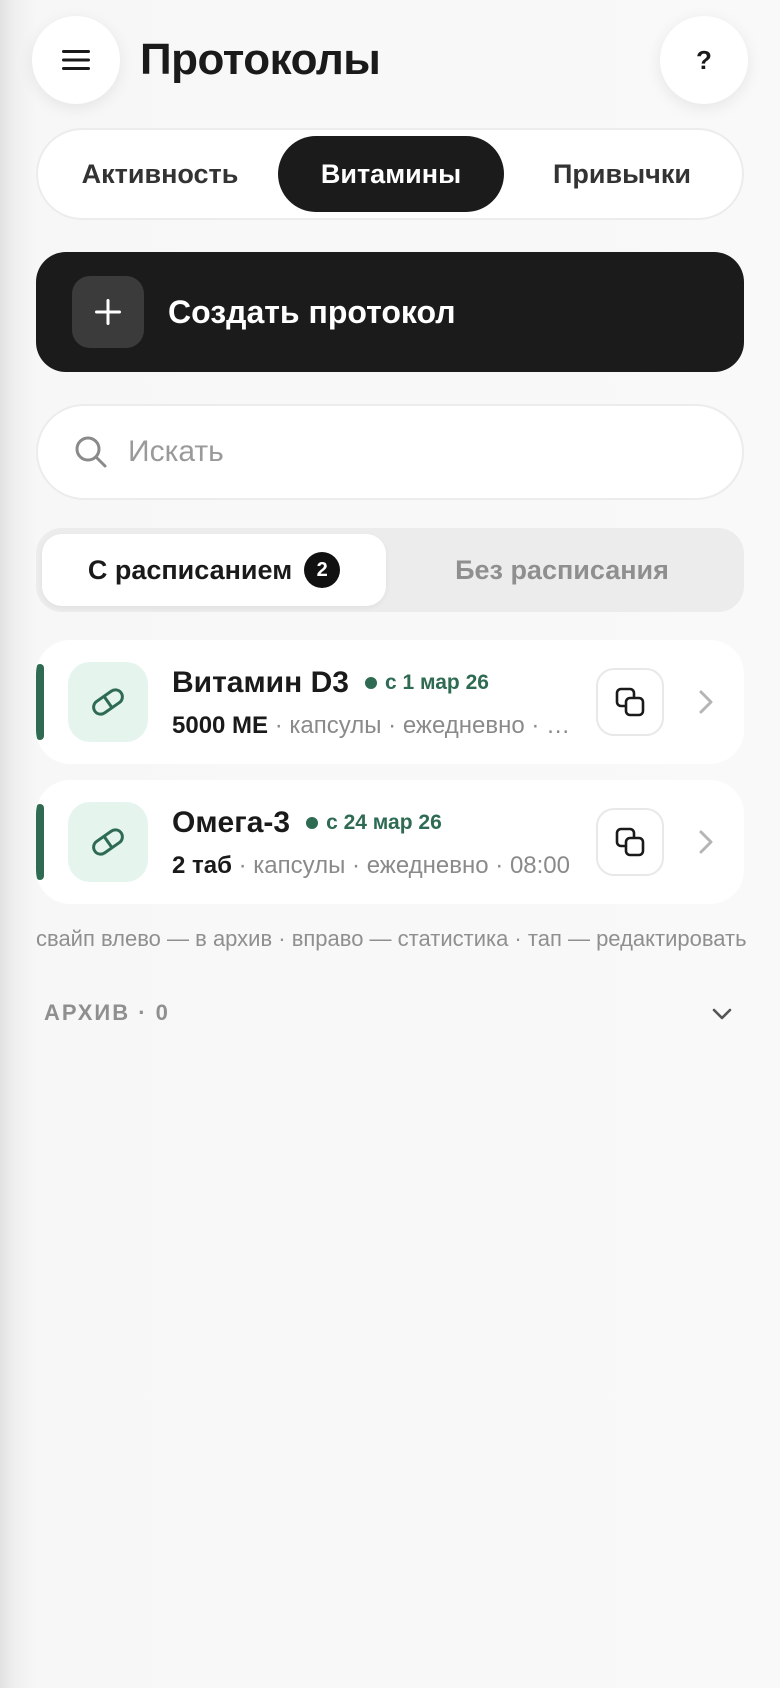 This screenshot has height=1688, width=780. I want to click on menu-button, so click(76, 60).